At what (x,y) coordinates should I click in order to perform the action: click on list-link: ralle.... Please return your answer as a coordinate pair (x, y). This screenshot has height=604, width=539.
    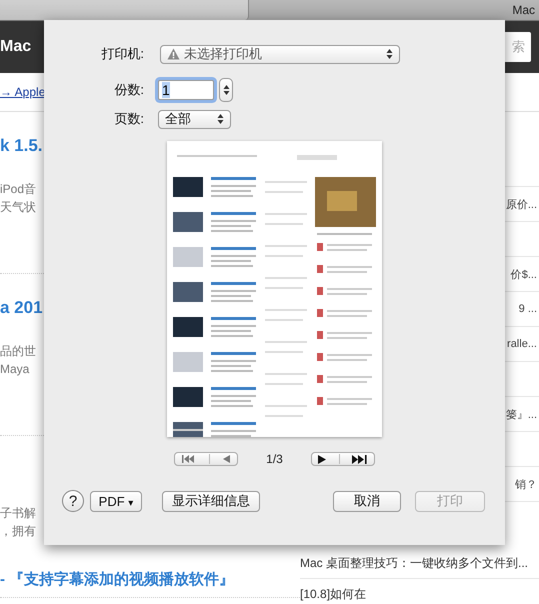
    Looking at the image, I should click on (522, 344).